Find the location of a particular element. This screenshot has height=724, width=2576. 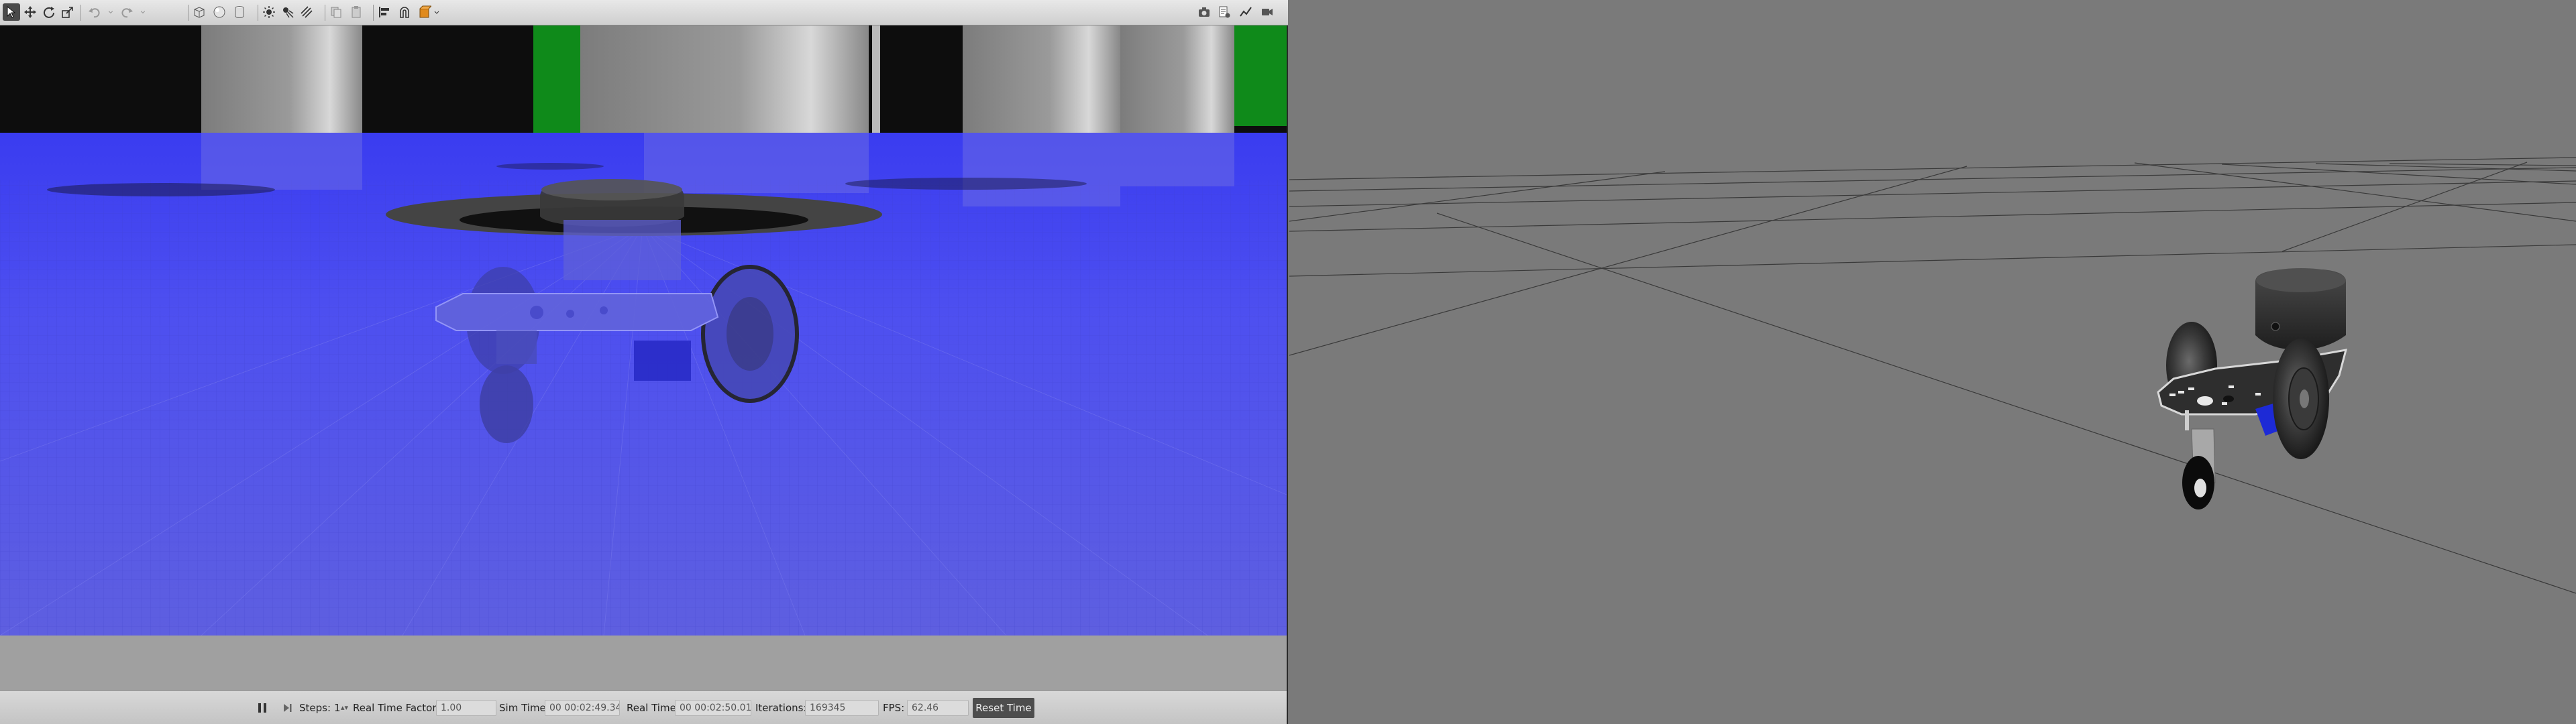

copy-button is located at coordinates (336, 12).